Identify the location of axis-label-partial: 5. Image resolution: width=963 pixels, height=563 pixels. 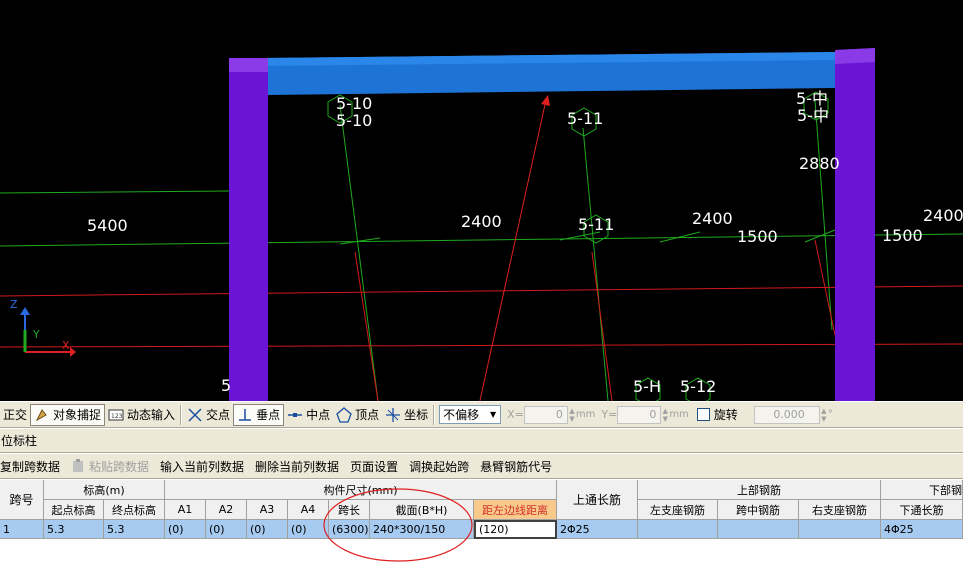
(226, 385).